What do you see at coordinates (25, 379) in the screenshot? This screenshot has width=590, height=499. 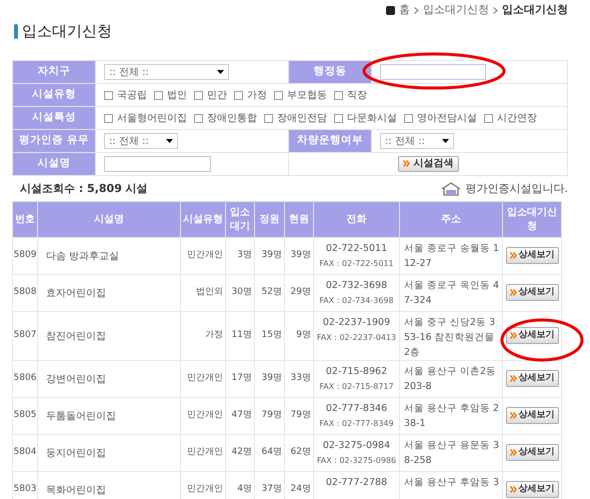 I see `table-cell: 5806` at bounding box center [25, 379].